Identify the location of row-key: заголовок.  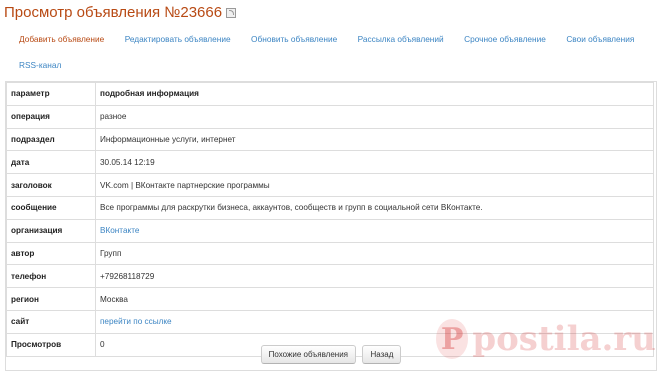
(51, 185).